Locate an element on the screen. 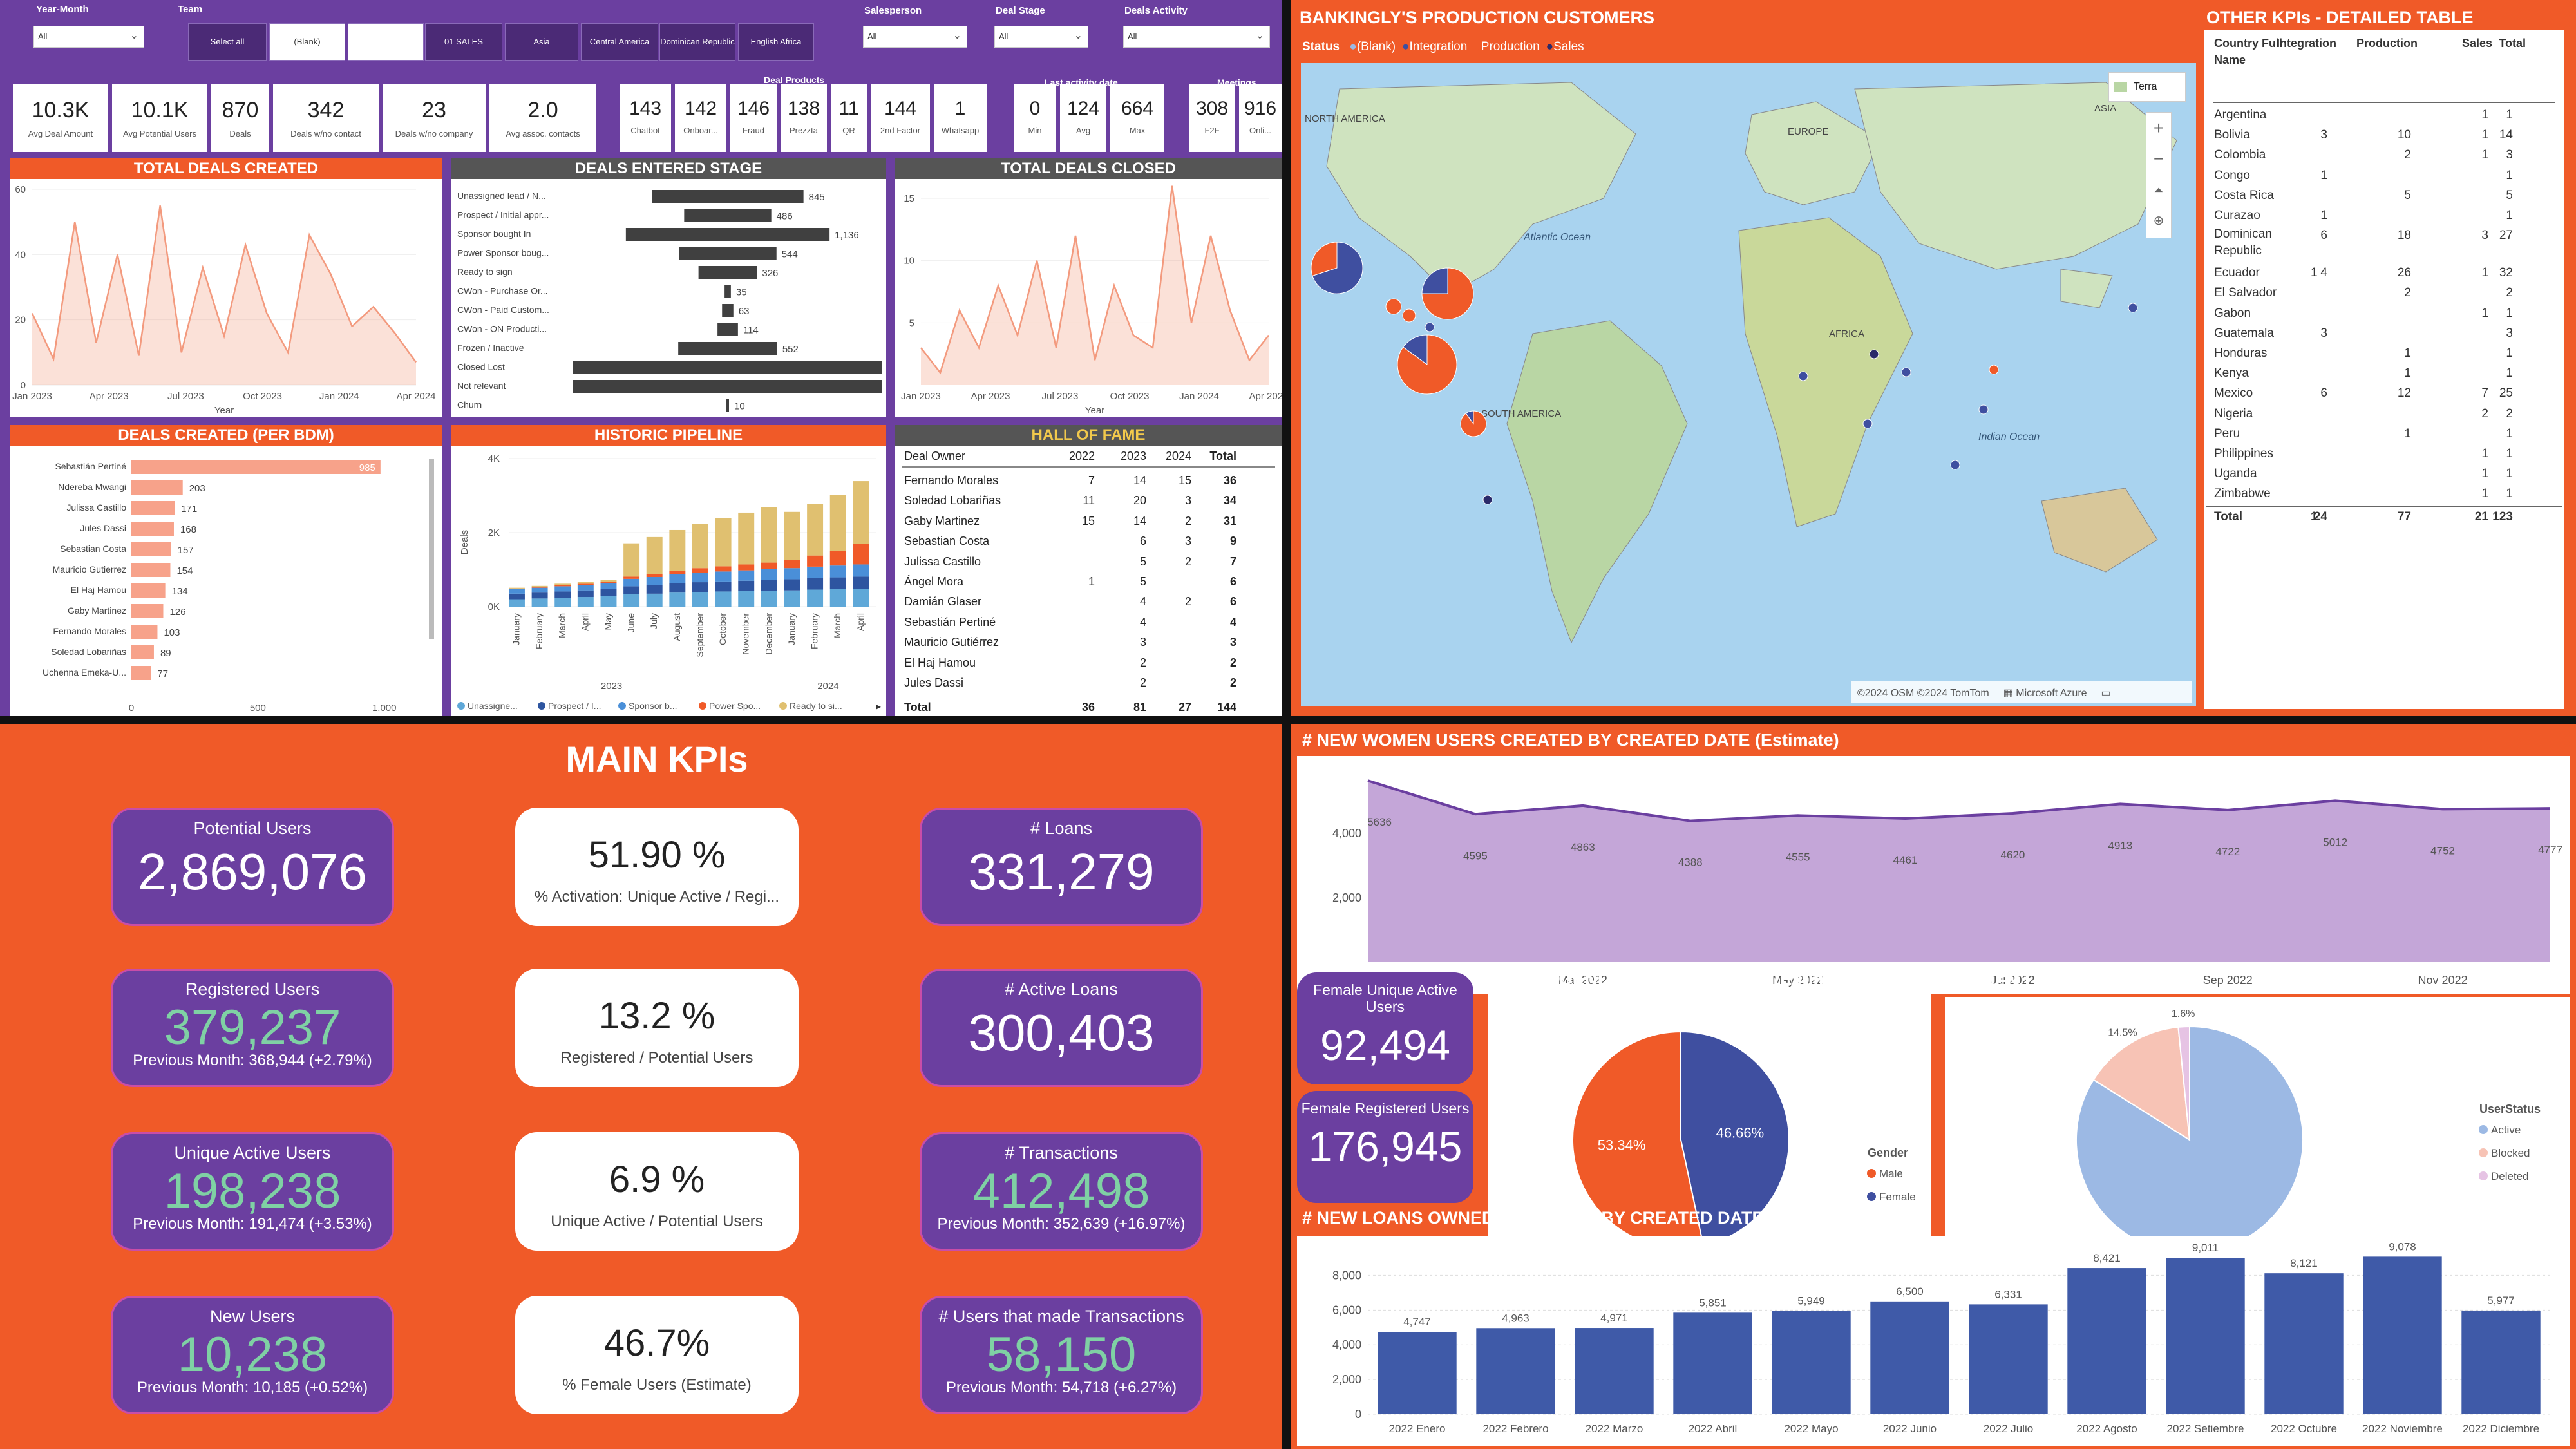  kpi-value: 23 is located at coordinates (434, 110).